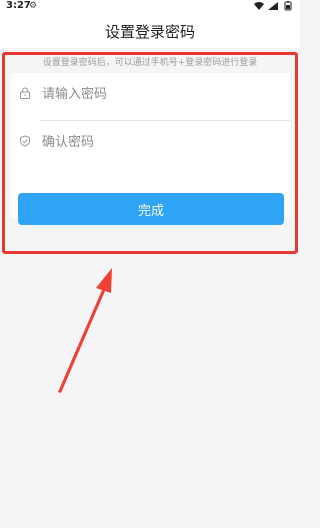  Describe the element at coordinates (160, 94) in the screenshot. I see `password-input` at that location.